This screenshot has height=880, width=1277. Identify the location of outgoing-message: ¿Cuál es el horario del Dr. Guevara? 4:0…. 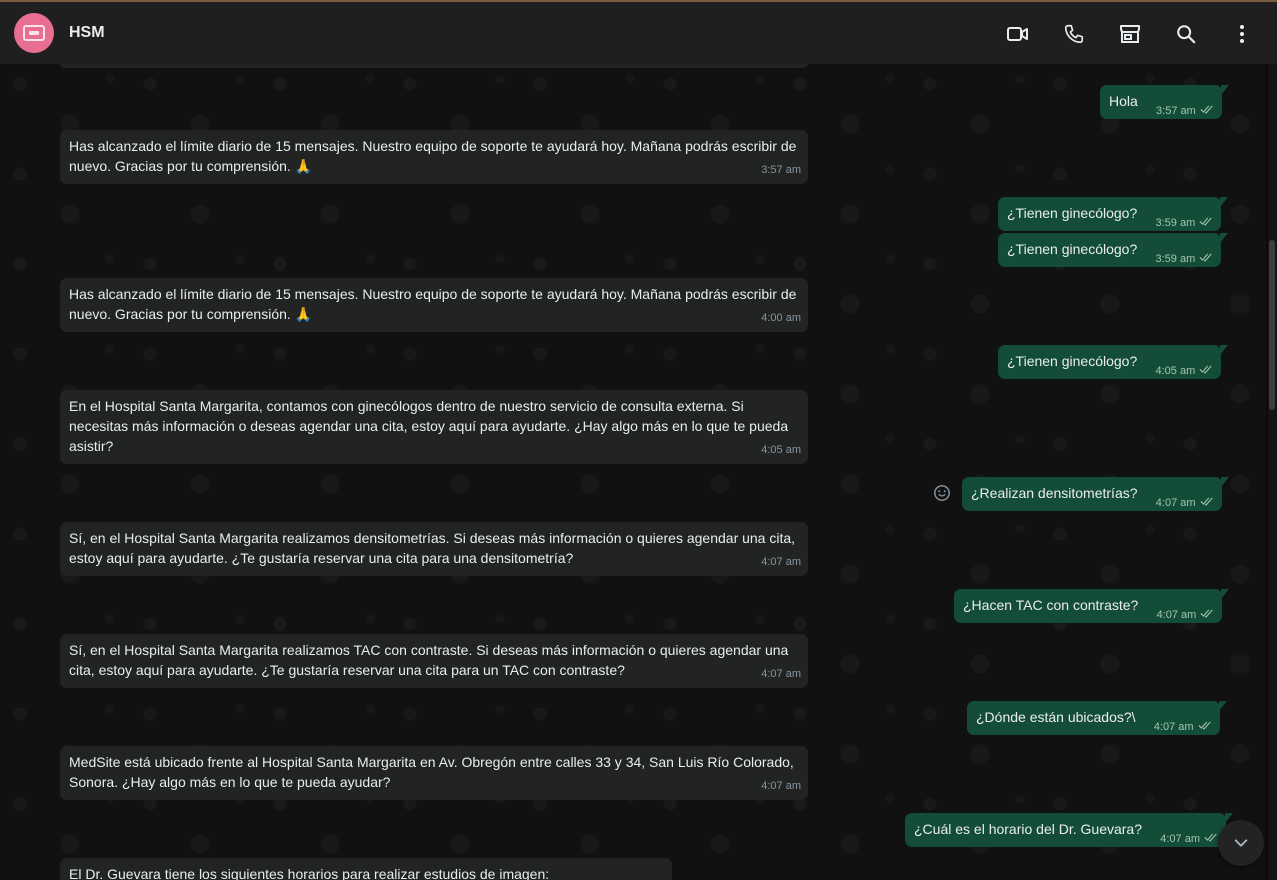
(1069, 831).